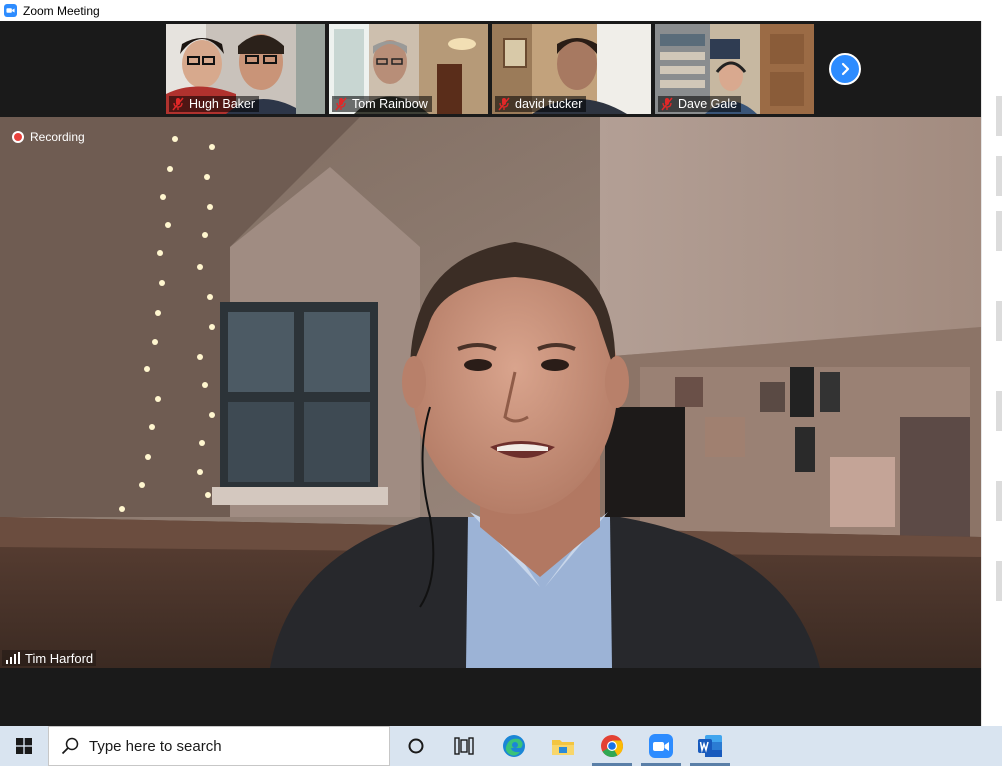  Describe the element at coordinates (549, 104) in the screenshot. I see `participant-name: david tucker` at that location.